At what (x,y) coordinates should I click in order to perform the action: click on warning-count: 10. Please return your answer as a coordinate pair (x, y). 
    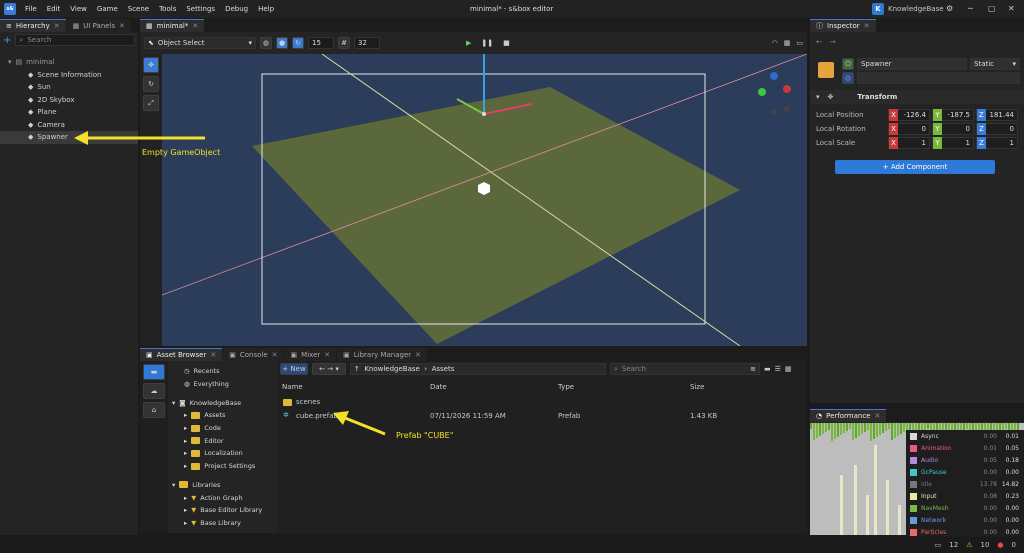
    Looking at the image, I should click on (985, 545).